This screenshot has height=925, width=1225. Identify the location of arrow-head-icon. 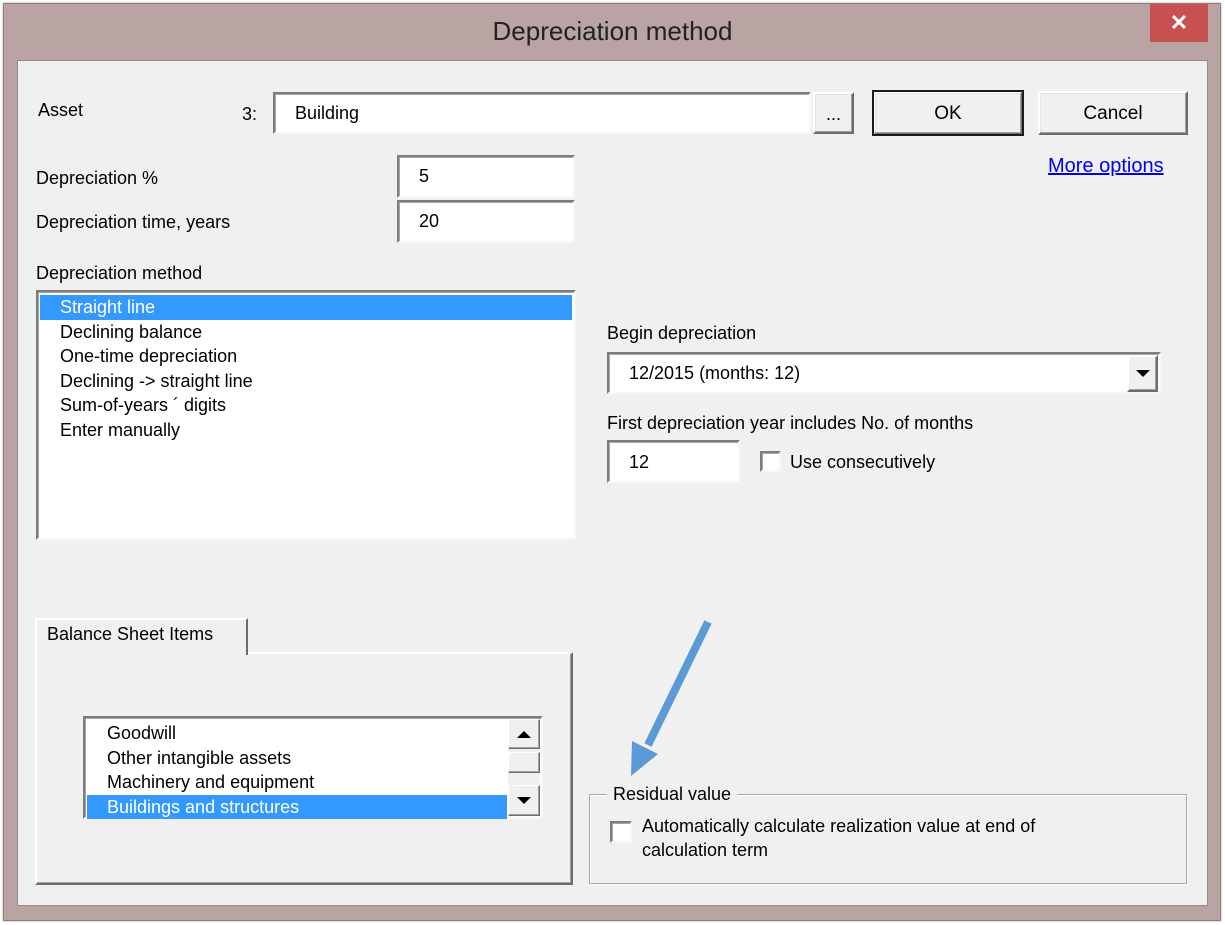
(644, 758).